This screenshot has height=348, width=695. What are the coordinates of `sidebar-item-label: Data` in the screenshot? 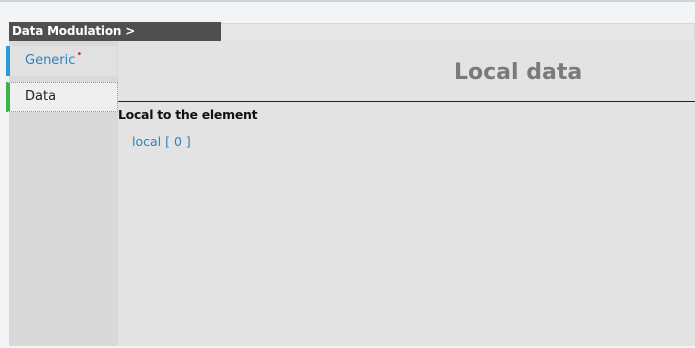 It's located at (41, 96).